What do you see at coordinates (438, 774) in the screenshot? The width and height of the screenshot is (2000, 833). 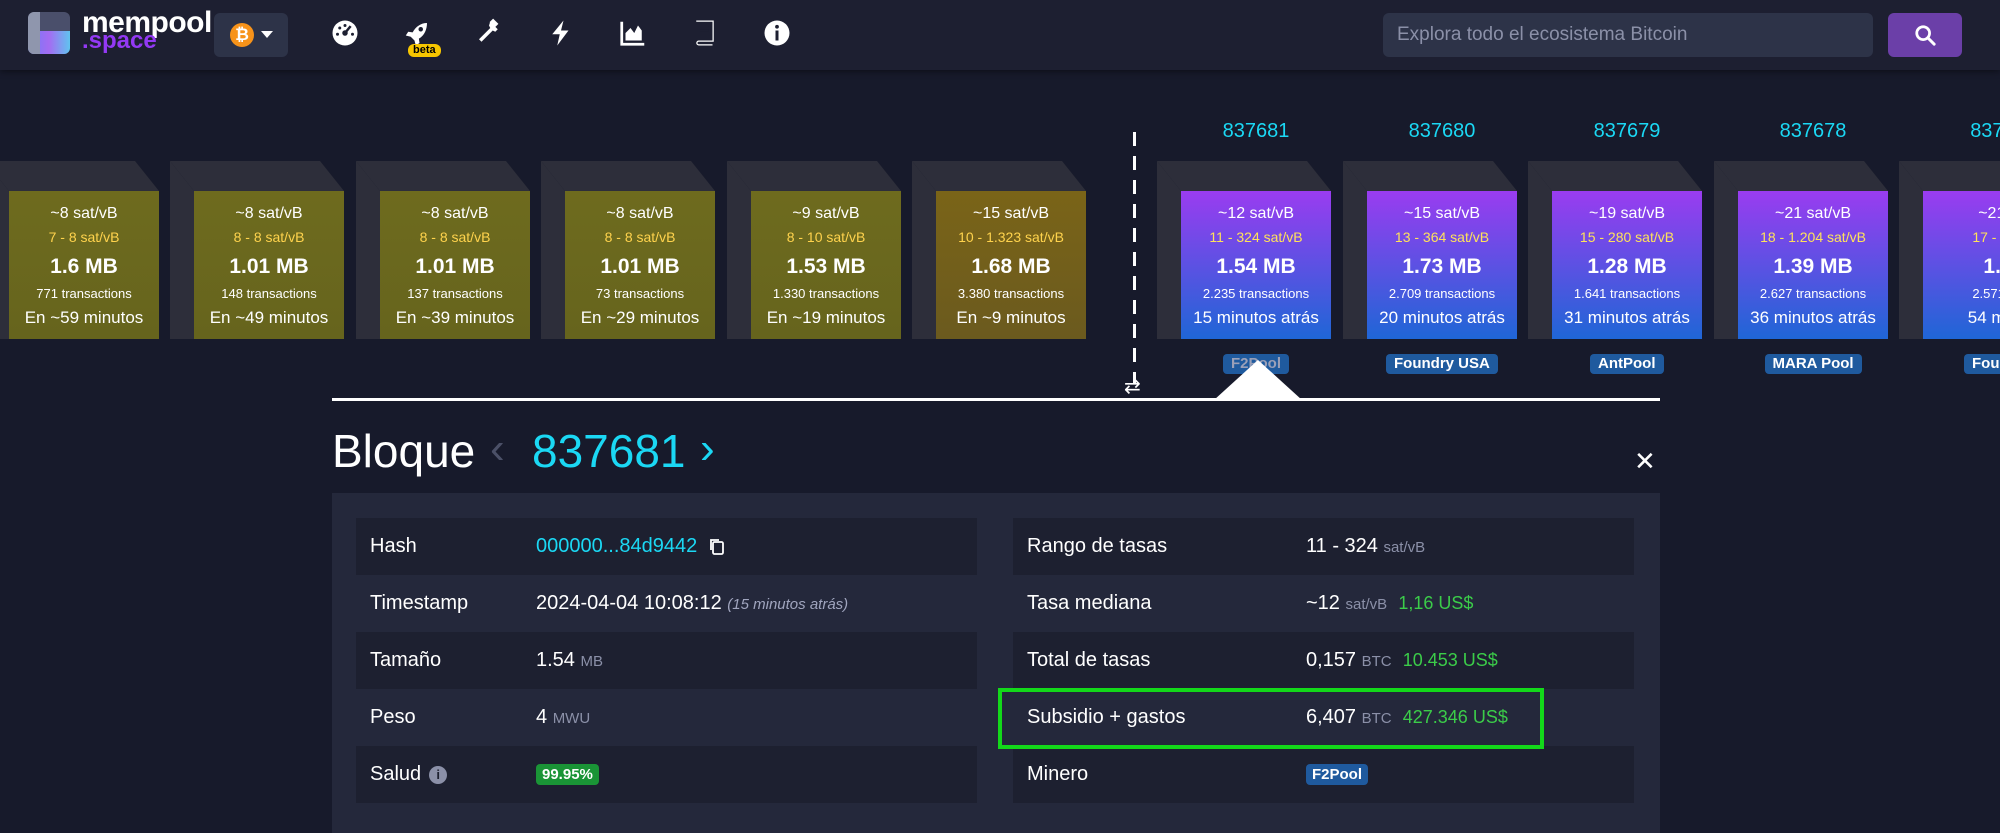 I see `info-icon: i` at bounding box center [438, 774].